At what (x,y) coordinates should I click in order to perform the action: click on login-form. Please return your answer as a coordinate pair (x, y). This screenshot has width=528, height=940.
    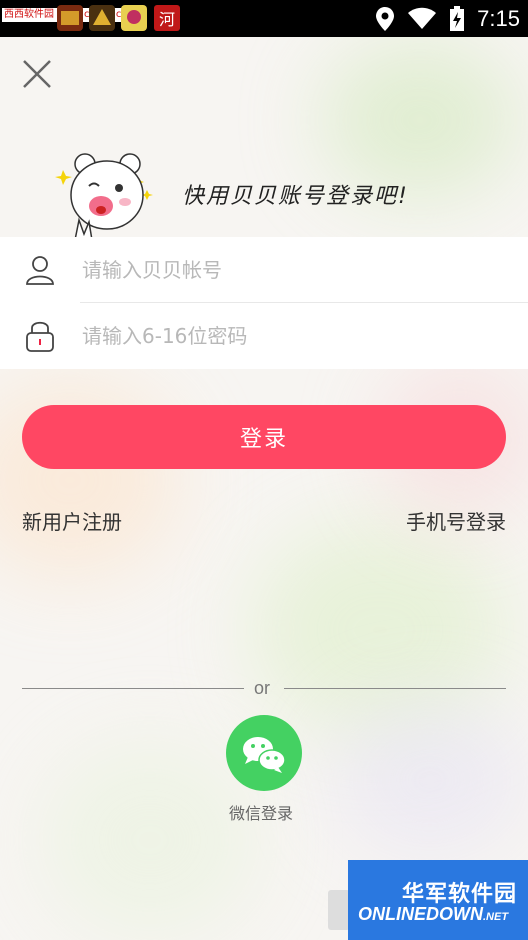
    Looking at the image, I should click on (264, 303).